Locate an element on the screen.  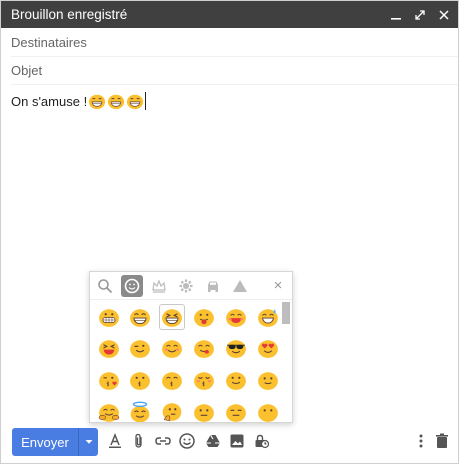
compose-toolbar: Envoyer is located at coordinates (229, 441).